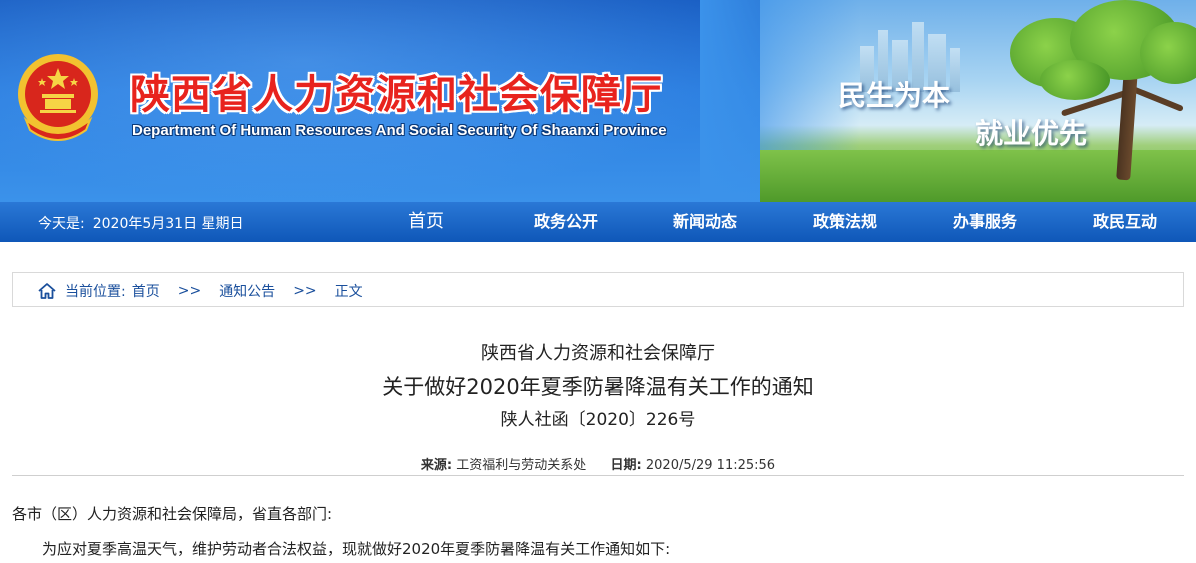  Describe the element at coordinates (705, 222) in the screenshot. I see `nav-item-news: 新闻动态` at that location.